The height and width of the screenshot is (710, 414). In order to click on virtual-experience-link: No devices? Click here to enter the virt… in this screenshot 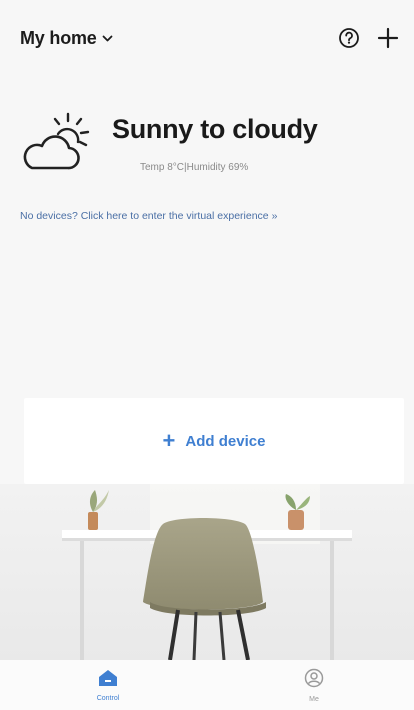, I will do `click(185, 216)`.